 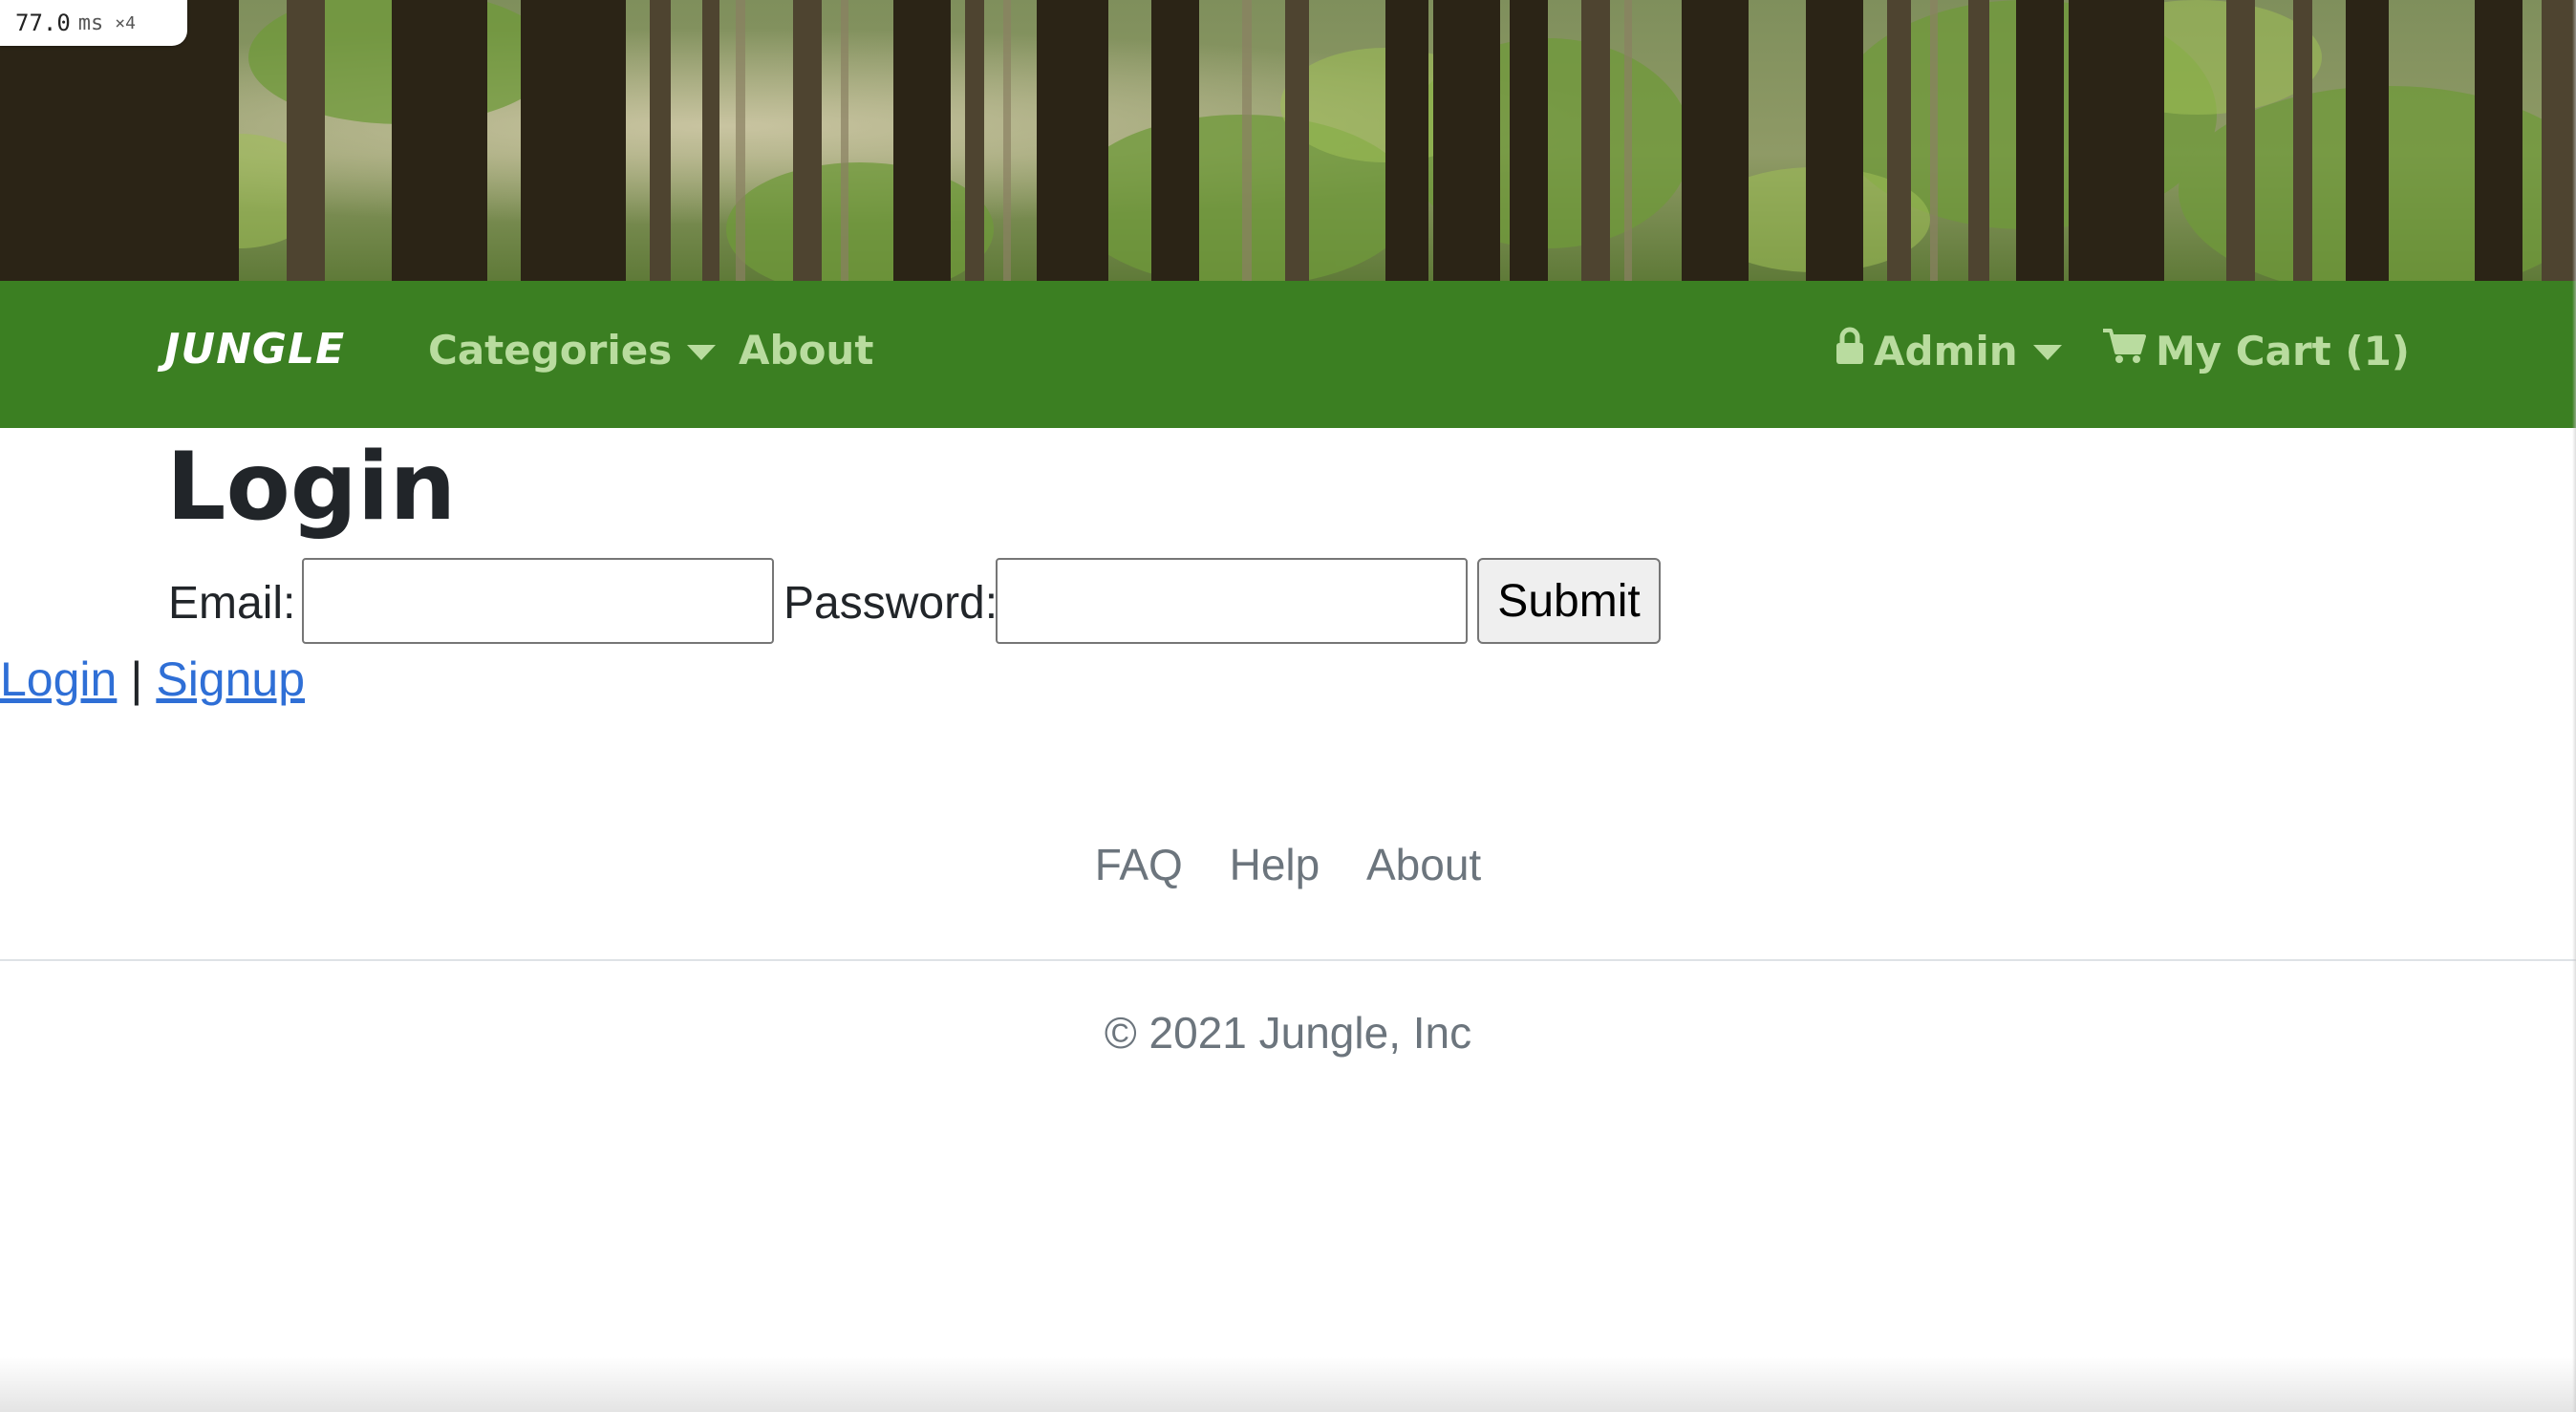 I want to click on cart-label: My Cart (1), so click(x=2283, y=350).